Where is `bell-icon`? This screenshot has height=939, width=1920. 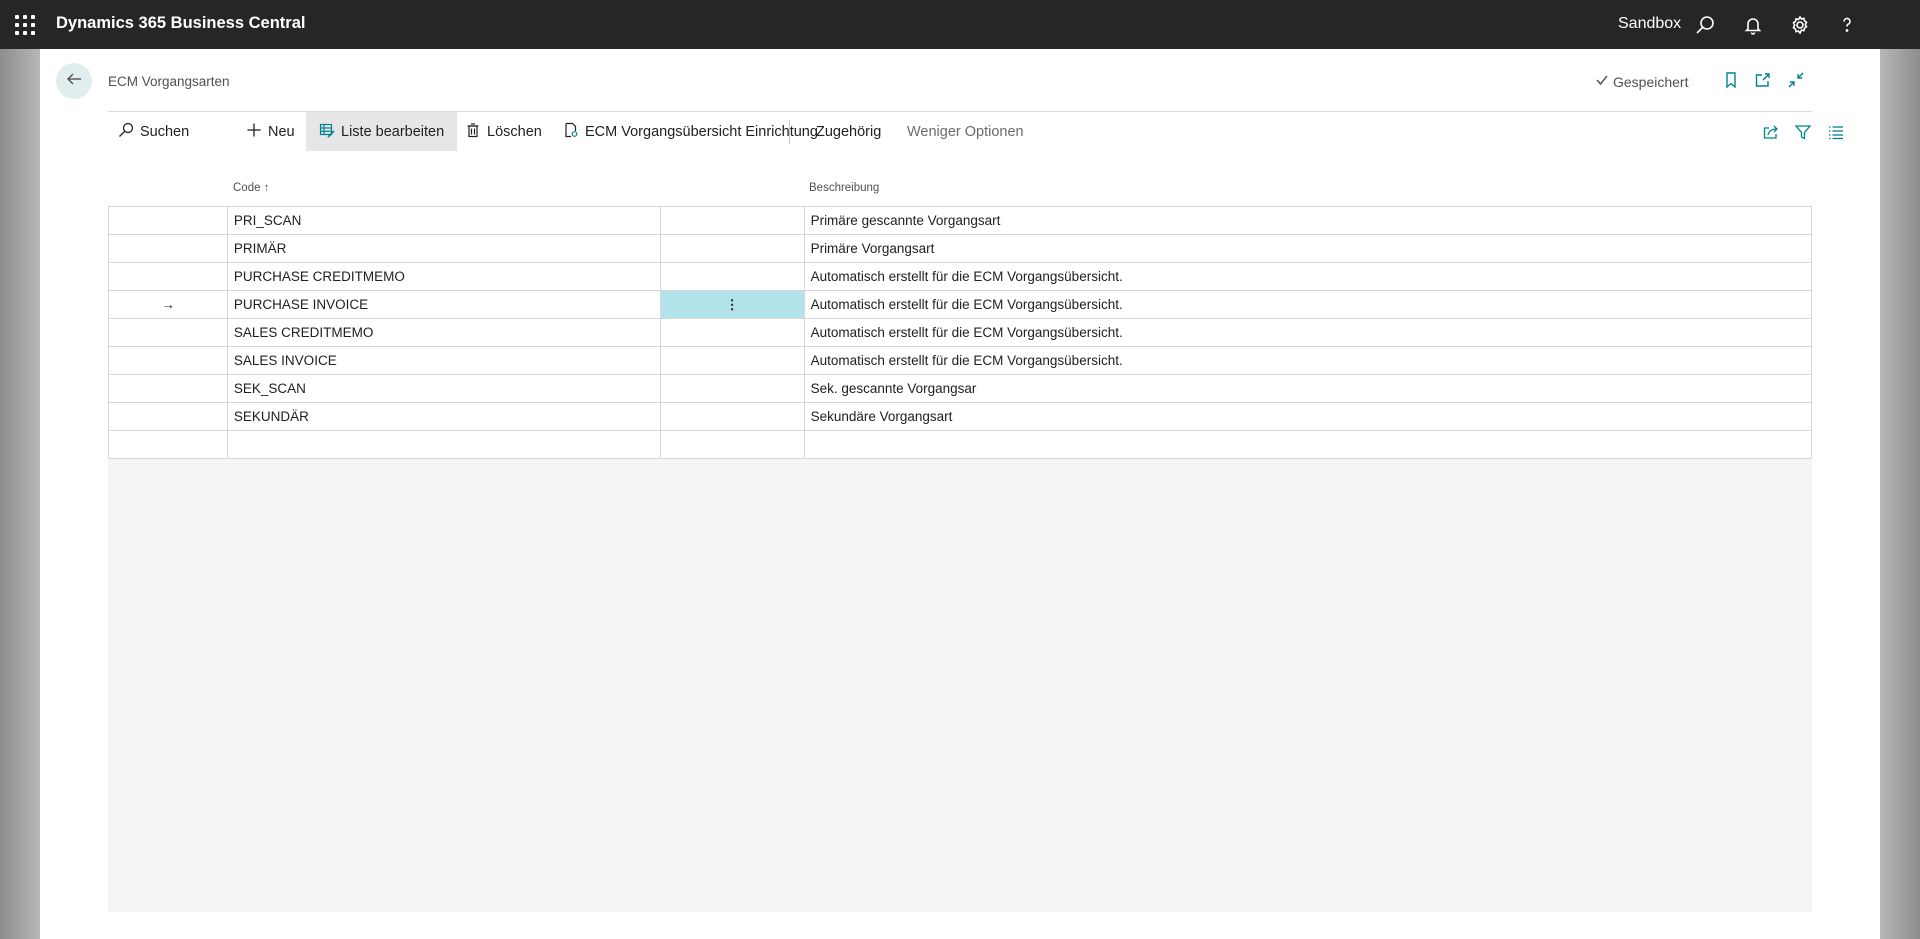
bell-icon is located at coordinates (1753, 25).